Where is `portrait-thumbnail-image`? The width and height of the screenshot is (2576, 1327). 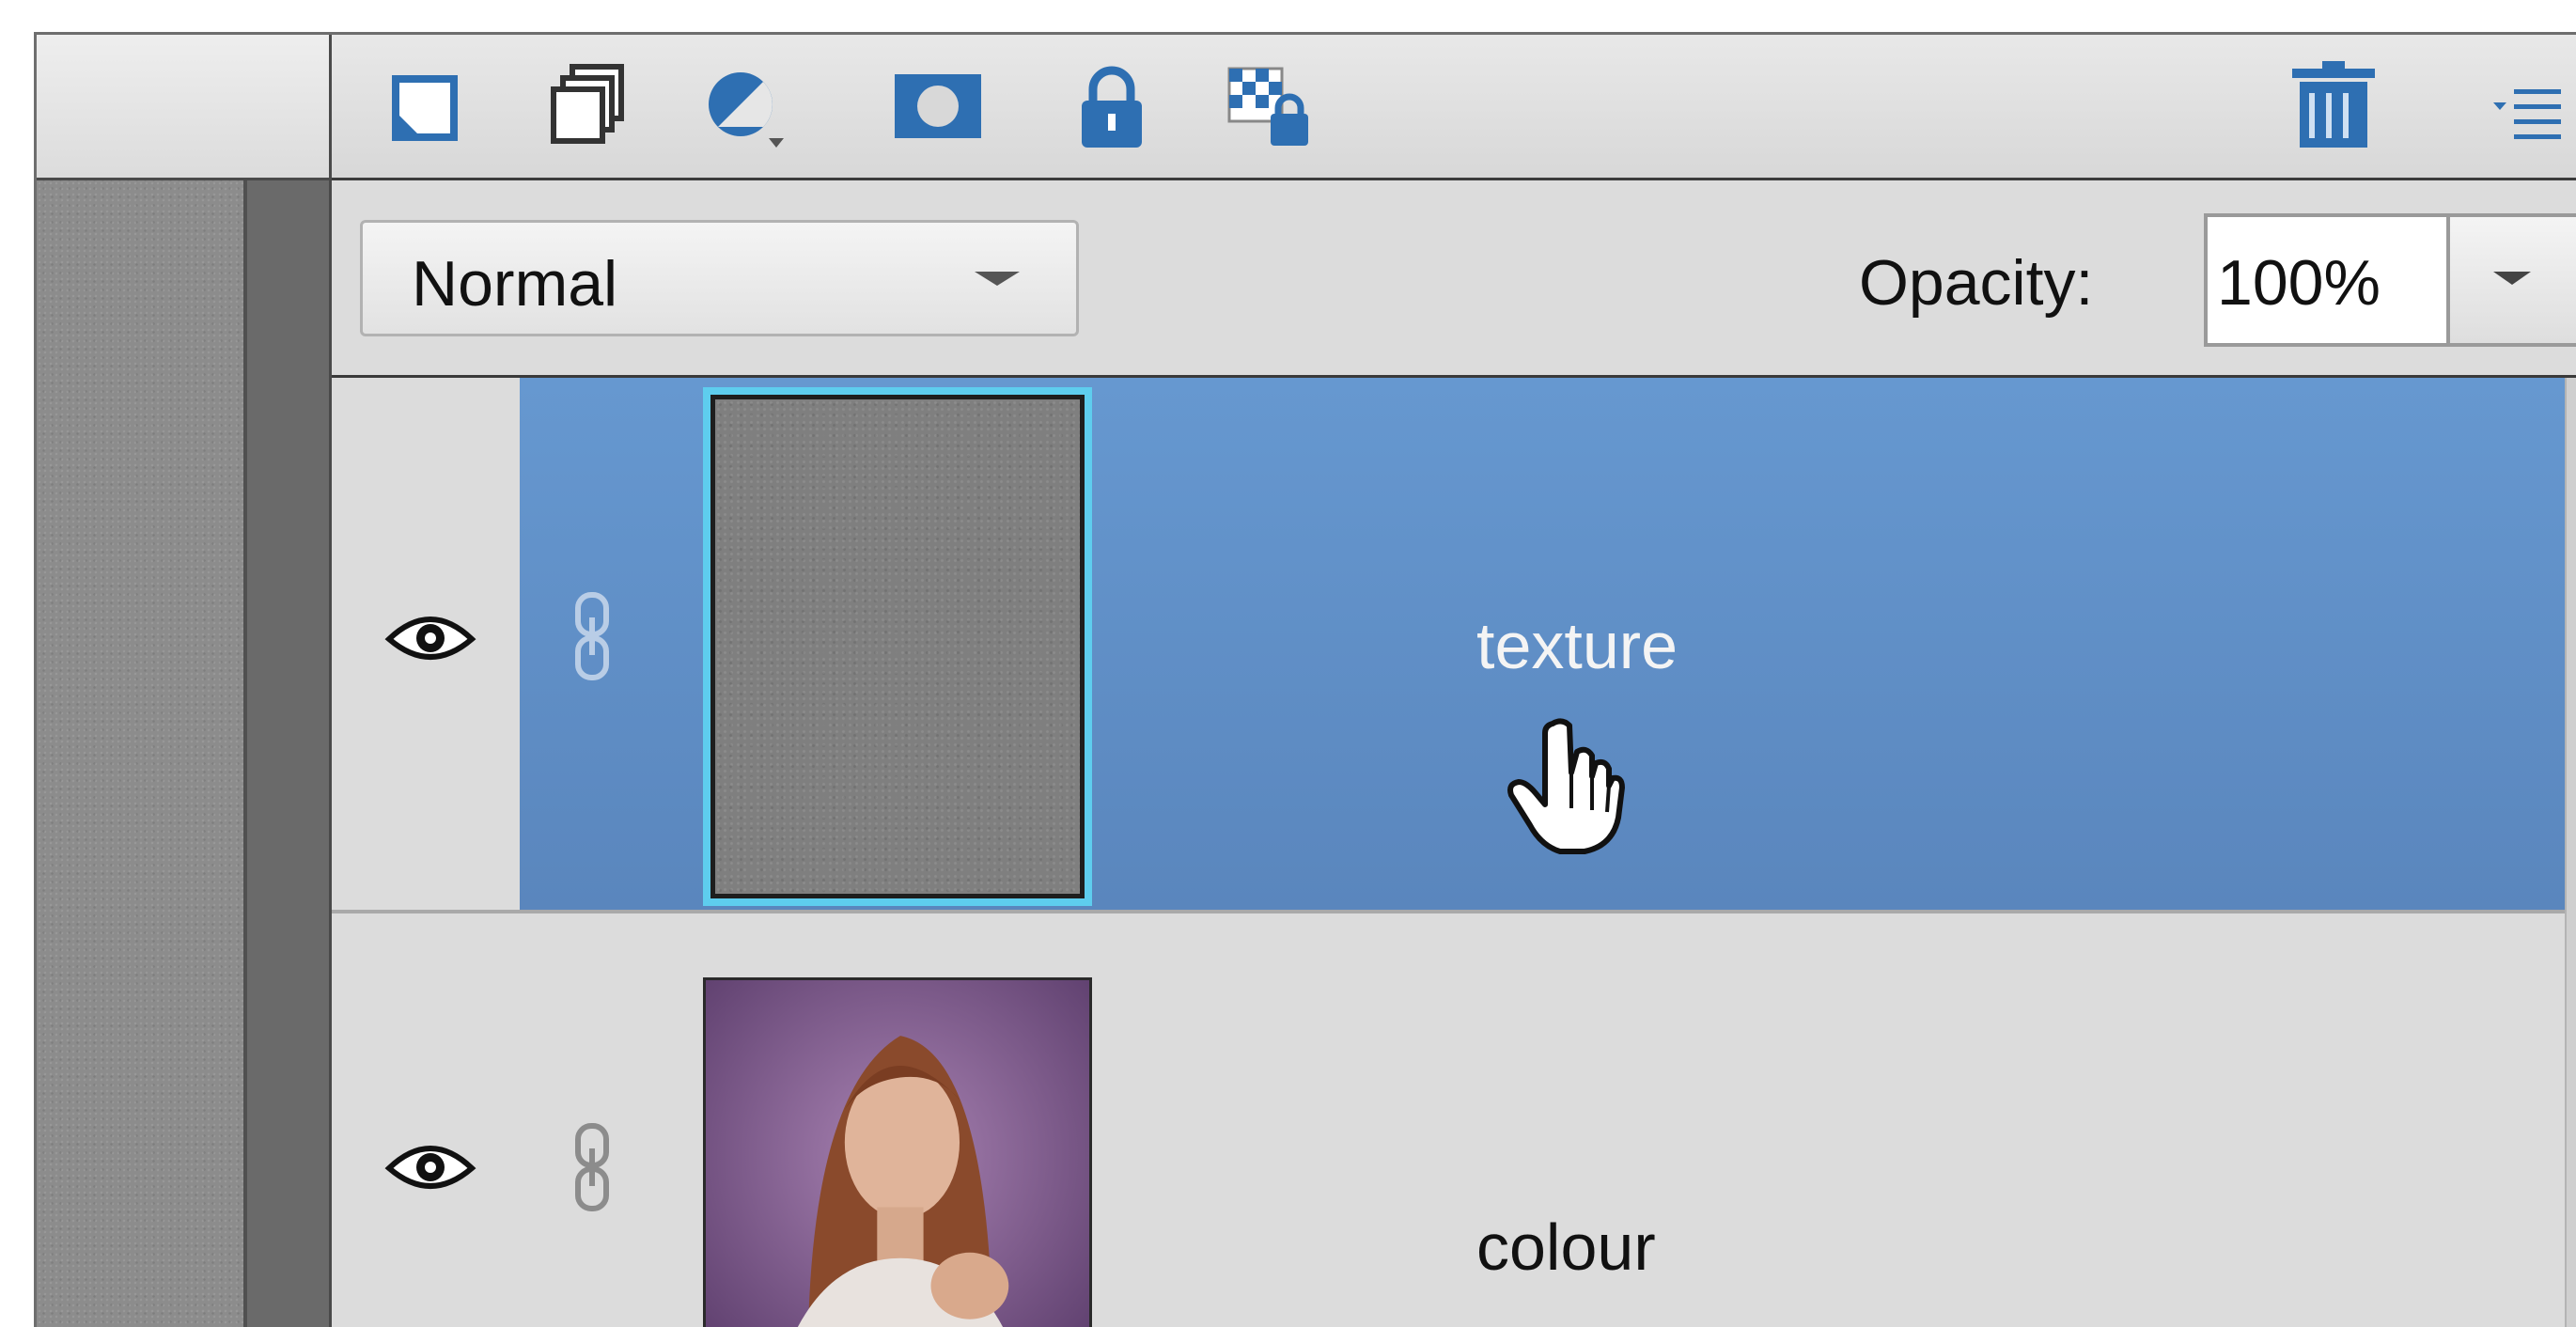
portrait-thumbnail-image is located at coordinates (897, 1153).